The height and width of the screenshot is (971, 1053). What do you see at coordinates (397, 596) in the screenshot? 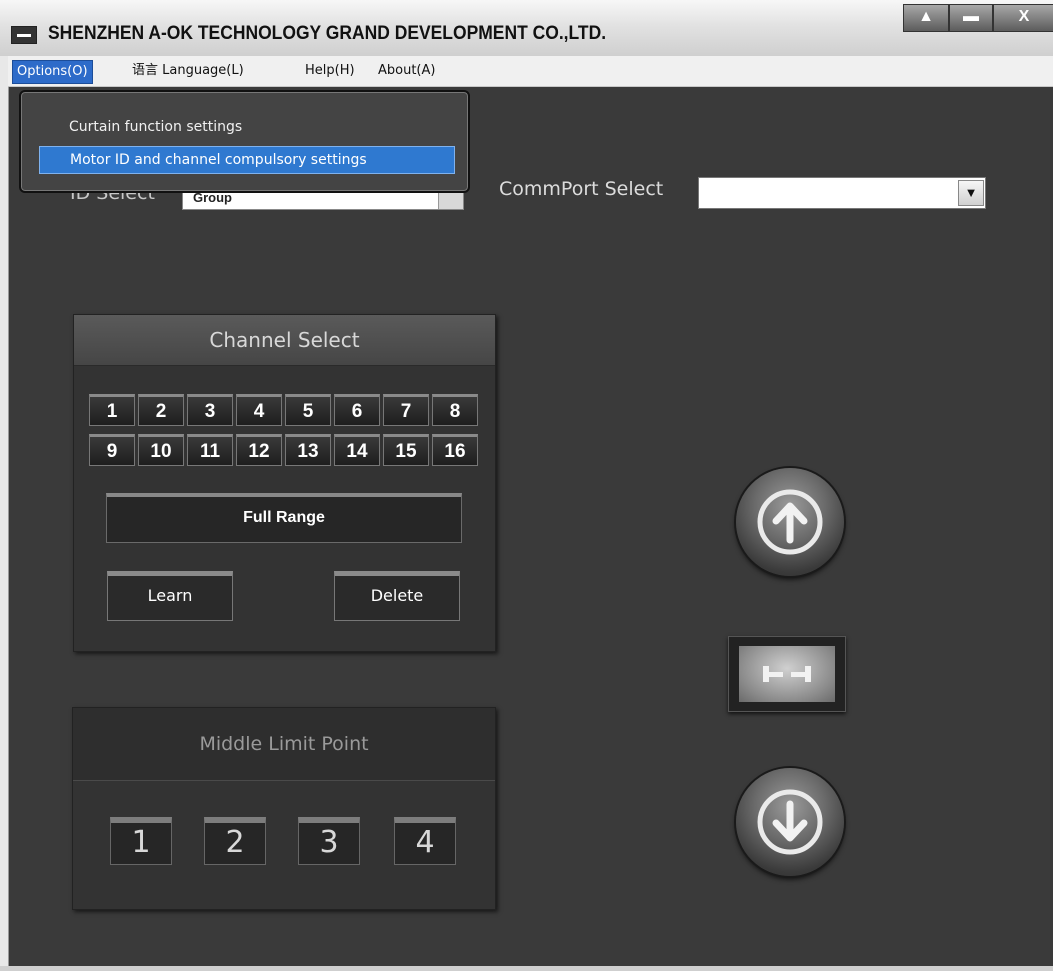
I see `delete-button: Delete` at bounding box center [397, 596].